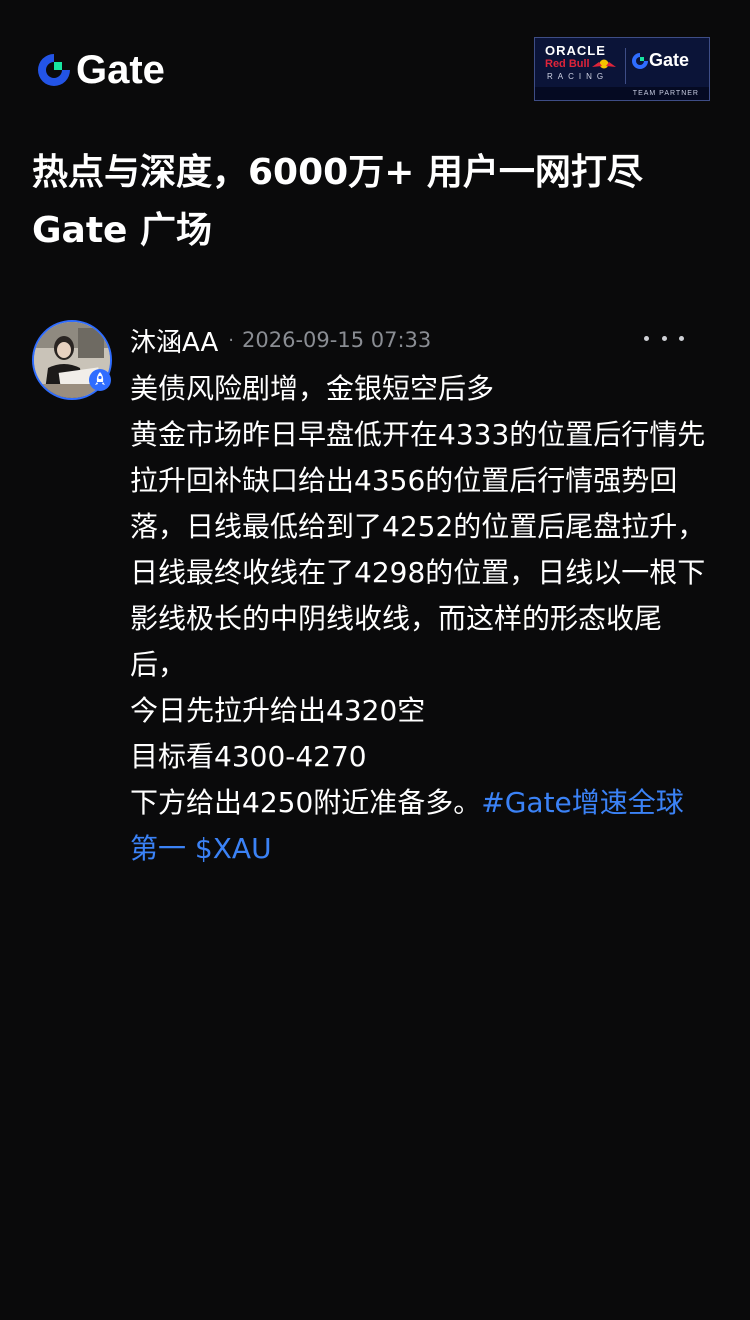  Describe the element at coordinates (337, 172) in the screenshot. I see `headline-line-1: 热点与深度，6000万+ 用户一网打尽` at that location.